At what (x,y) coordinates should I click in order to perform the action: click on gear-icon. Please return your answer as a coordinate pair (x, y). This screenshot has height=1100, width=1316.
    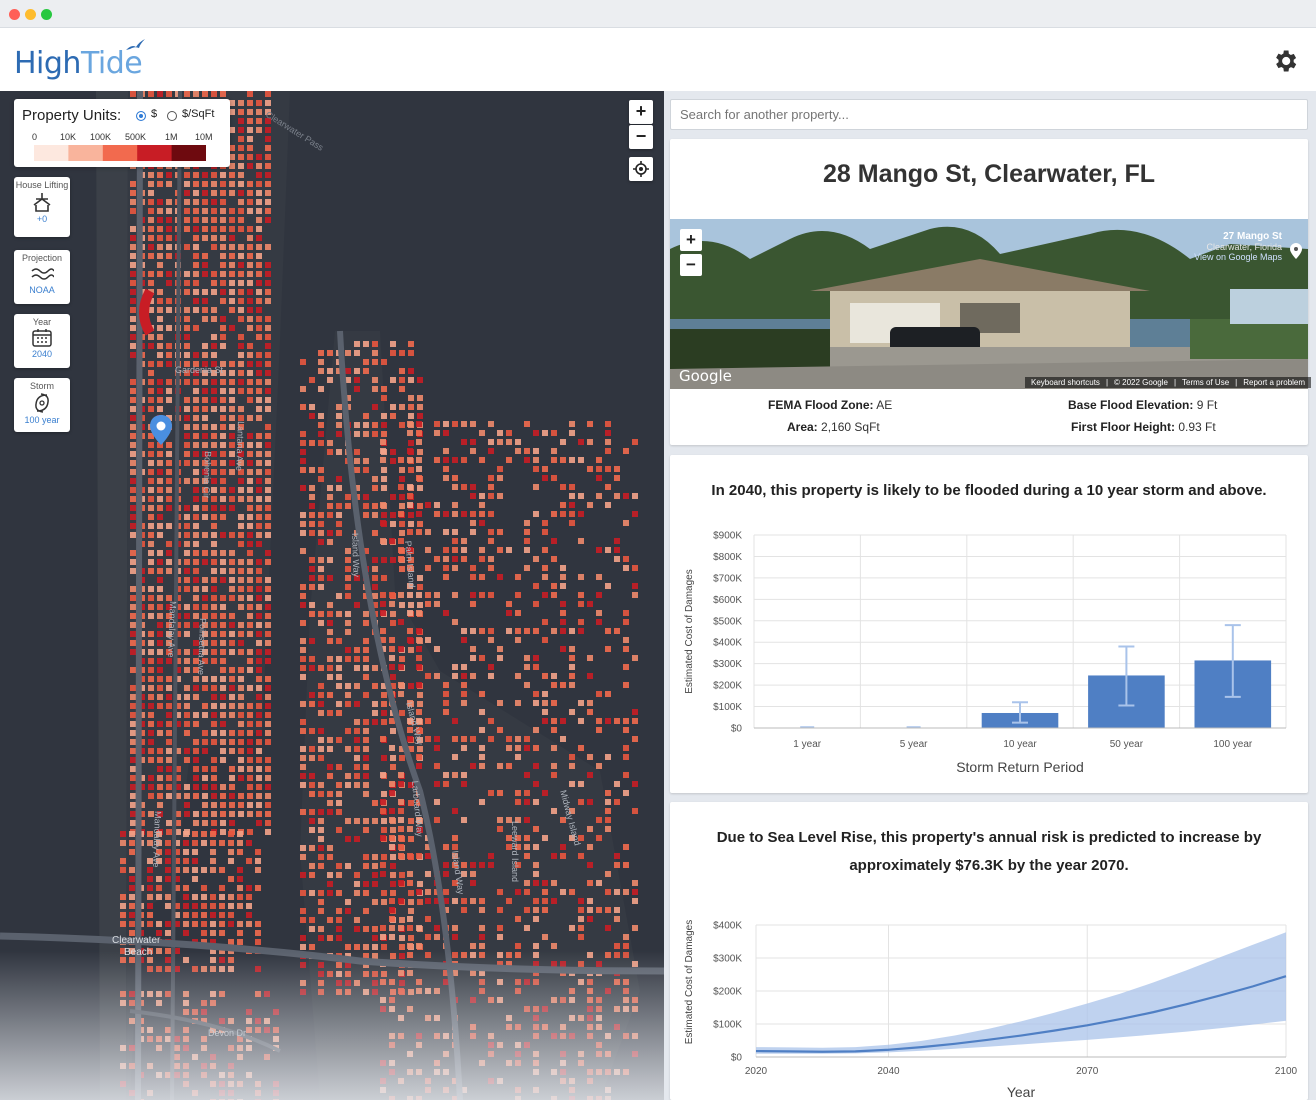
    Looking at the image, I should click on (1285, 61).